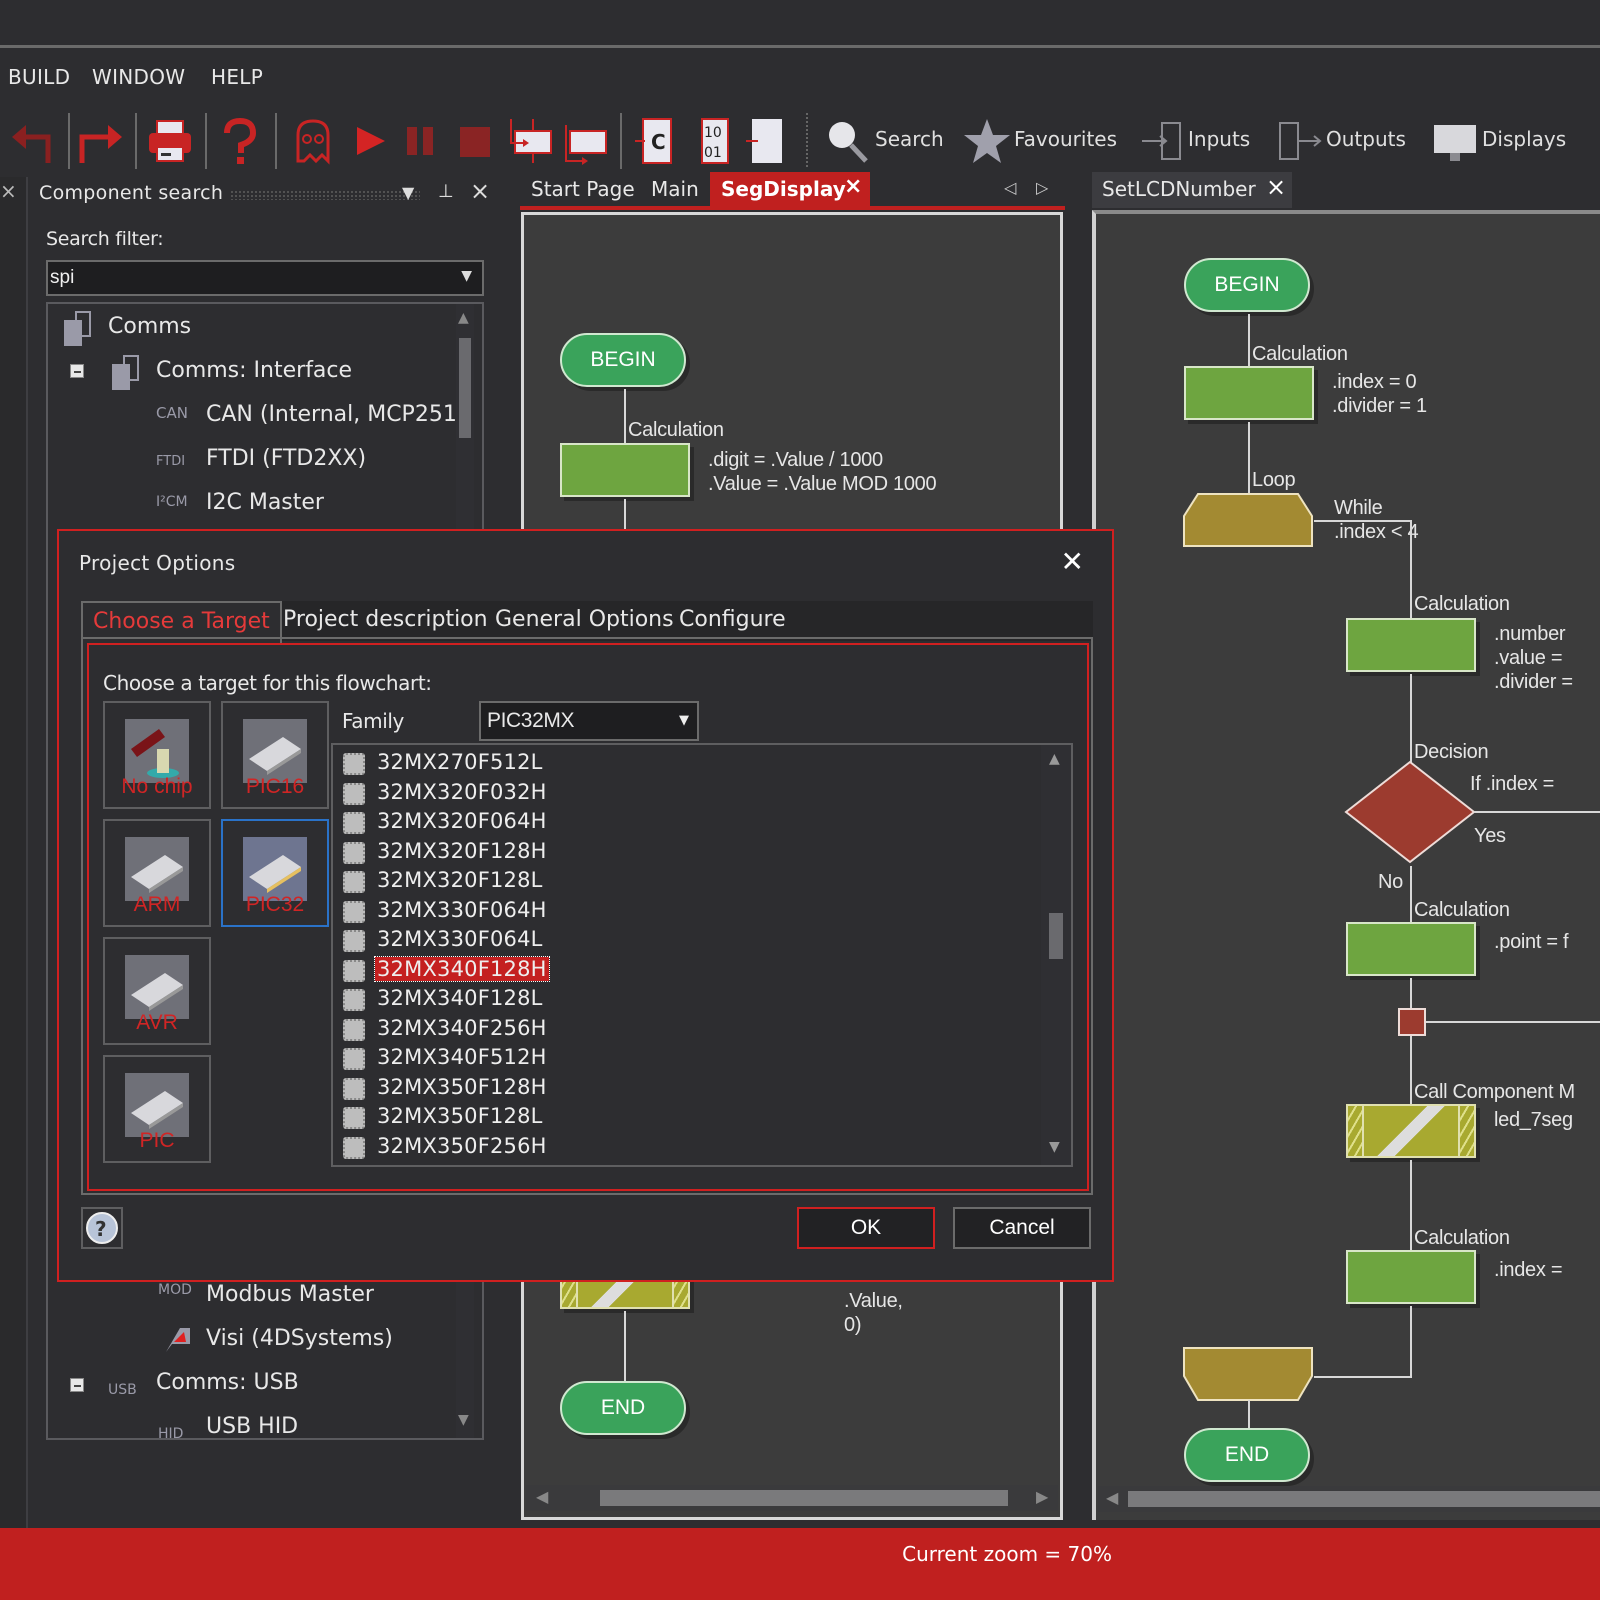 This screenshot has width=1600, height=1600. Describe the element at coordinates (583, 190) in the screenshot. I see `tab-start-page: Start Page` at that location.